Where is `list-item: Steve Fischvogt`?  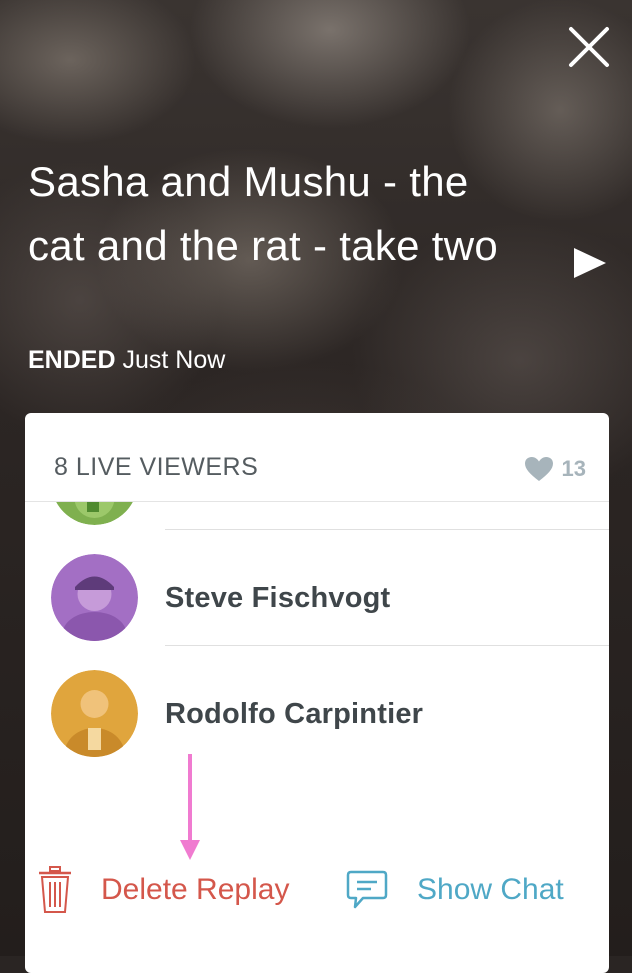
list-item: Steve Fischvogt is located at coordinates (317, 588).